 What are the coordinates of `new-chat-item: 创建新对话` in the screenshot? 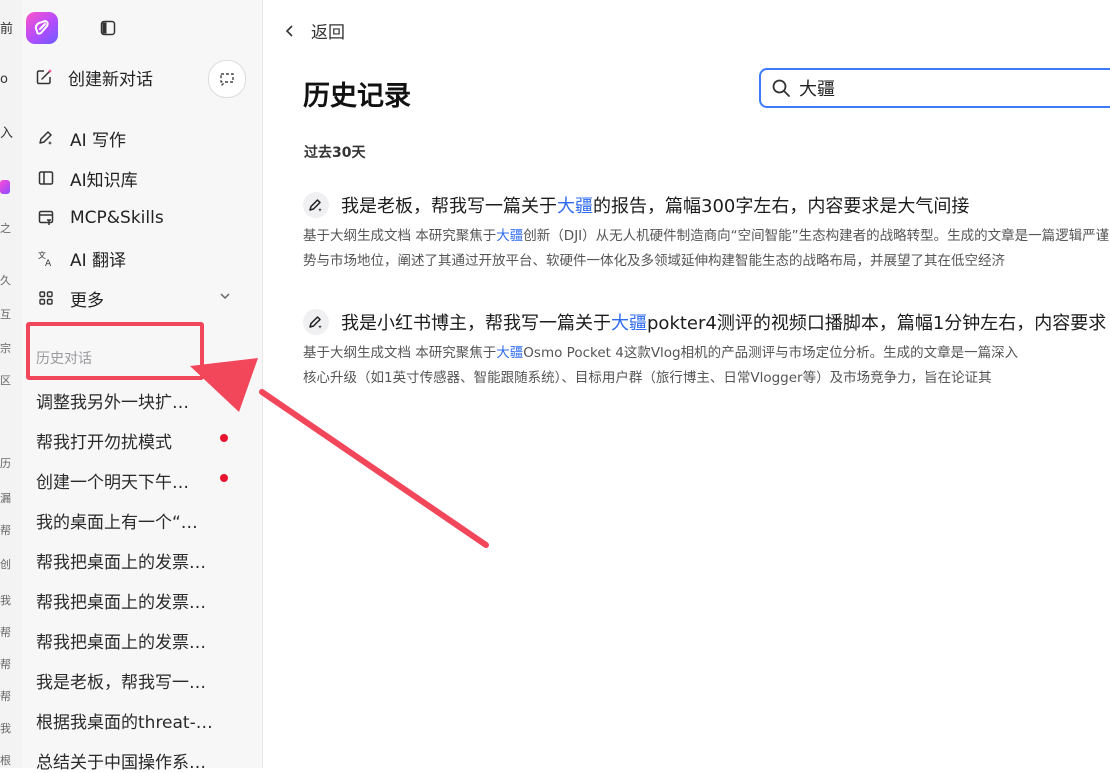 It's located at (93, 77).